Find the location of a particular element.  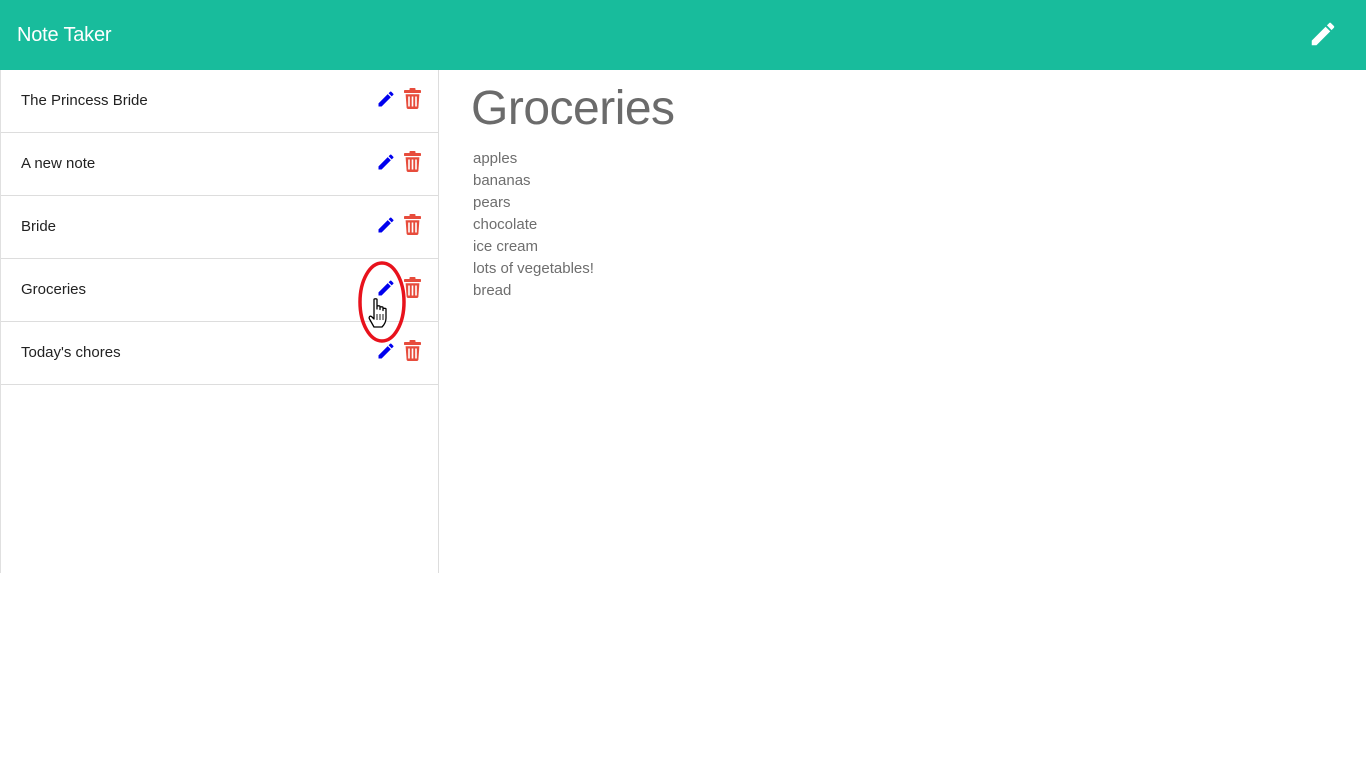

note-list-item-title: A new note is located at coordinates (58, 164).